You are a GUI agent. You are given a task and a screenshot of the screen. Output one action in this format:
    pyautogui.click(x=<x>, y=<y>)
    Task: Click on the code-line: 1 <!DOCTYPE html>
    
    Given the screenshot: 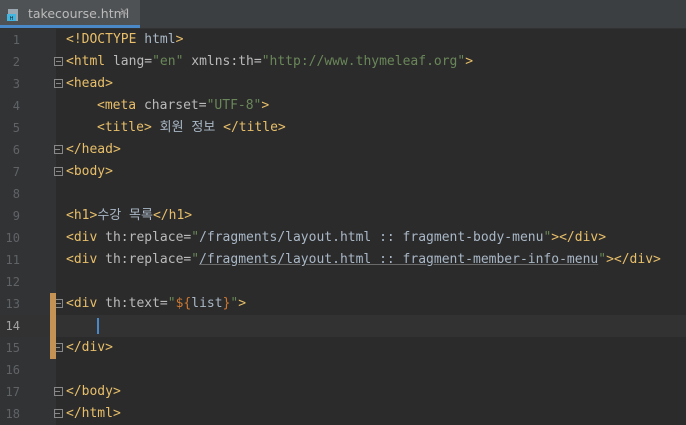 What is the action you would take?
    pyautogui.click(x=343, y=40)
    